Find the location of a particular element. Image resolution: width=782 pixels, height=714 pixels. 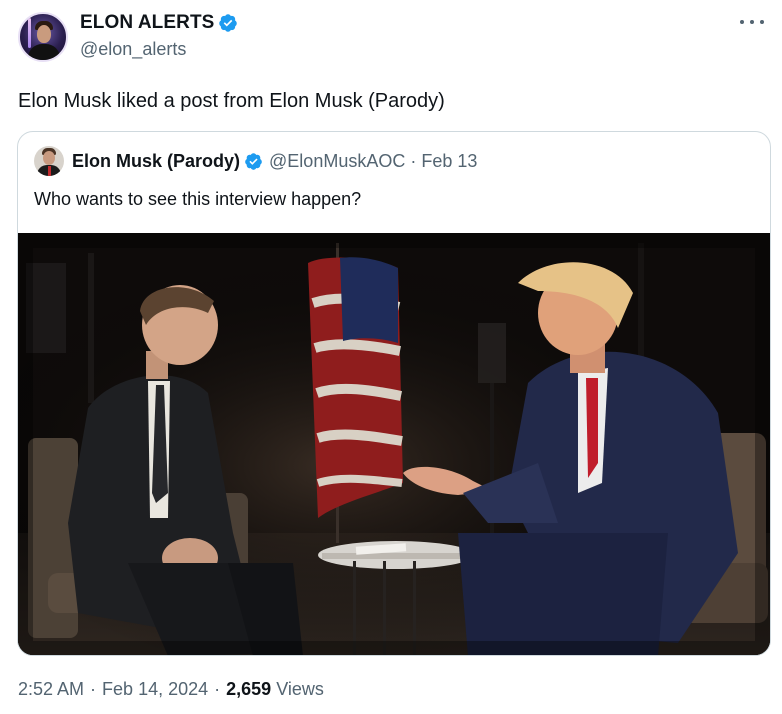

author-display-name: ELON ALERTS is located at coordinates (147, 23).